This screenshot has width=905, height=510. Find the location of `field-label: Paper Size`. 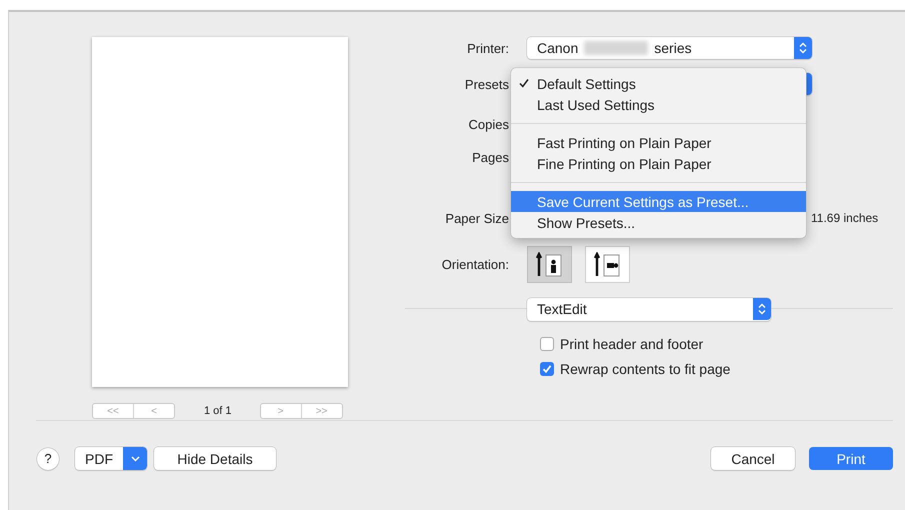

field-label: Paper Size is located at coordinates (476, 218).